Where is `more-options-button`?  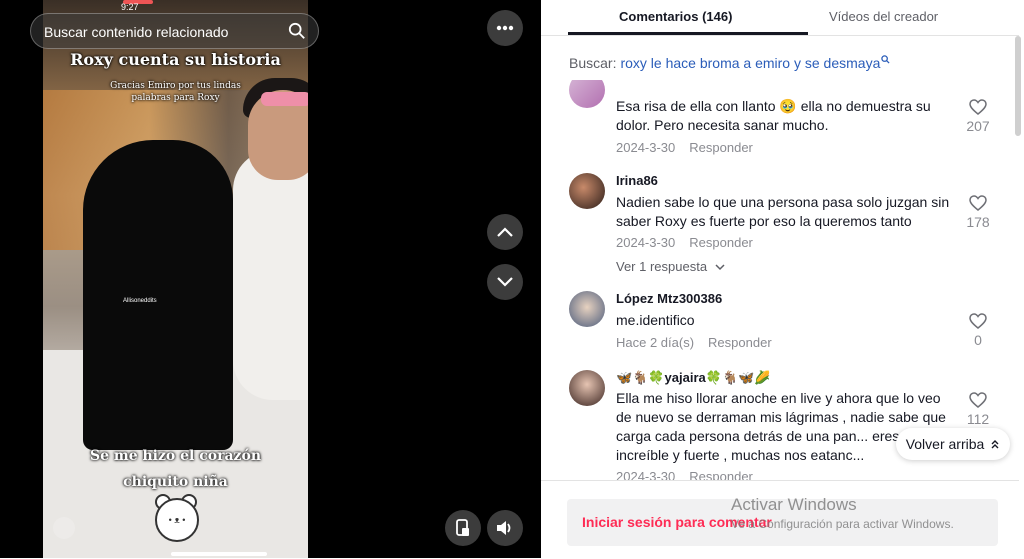
more-options-button is located at coordinates (505, 28).